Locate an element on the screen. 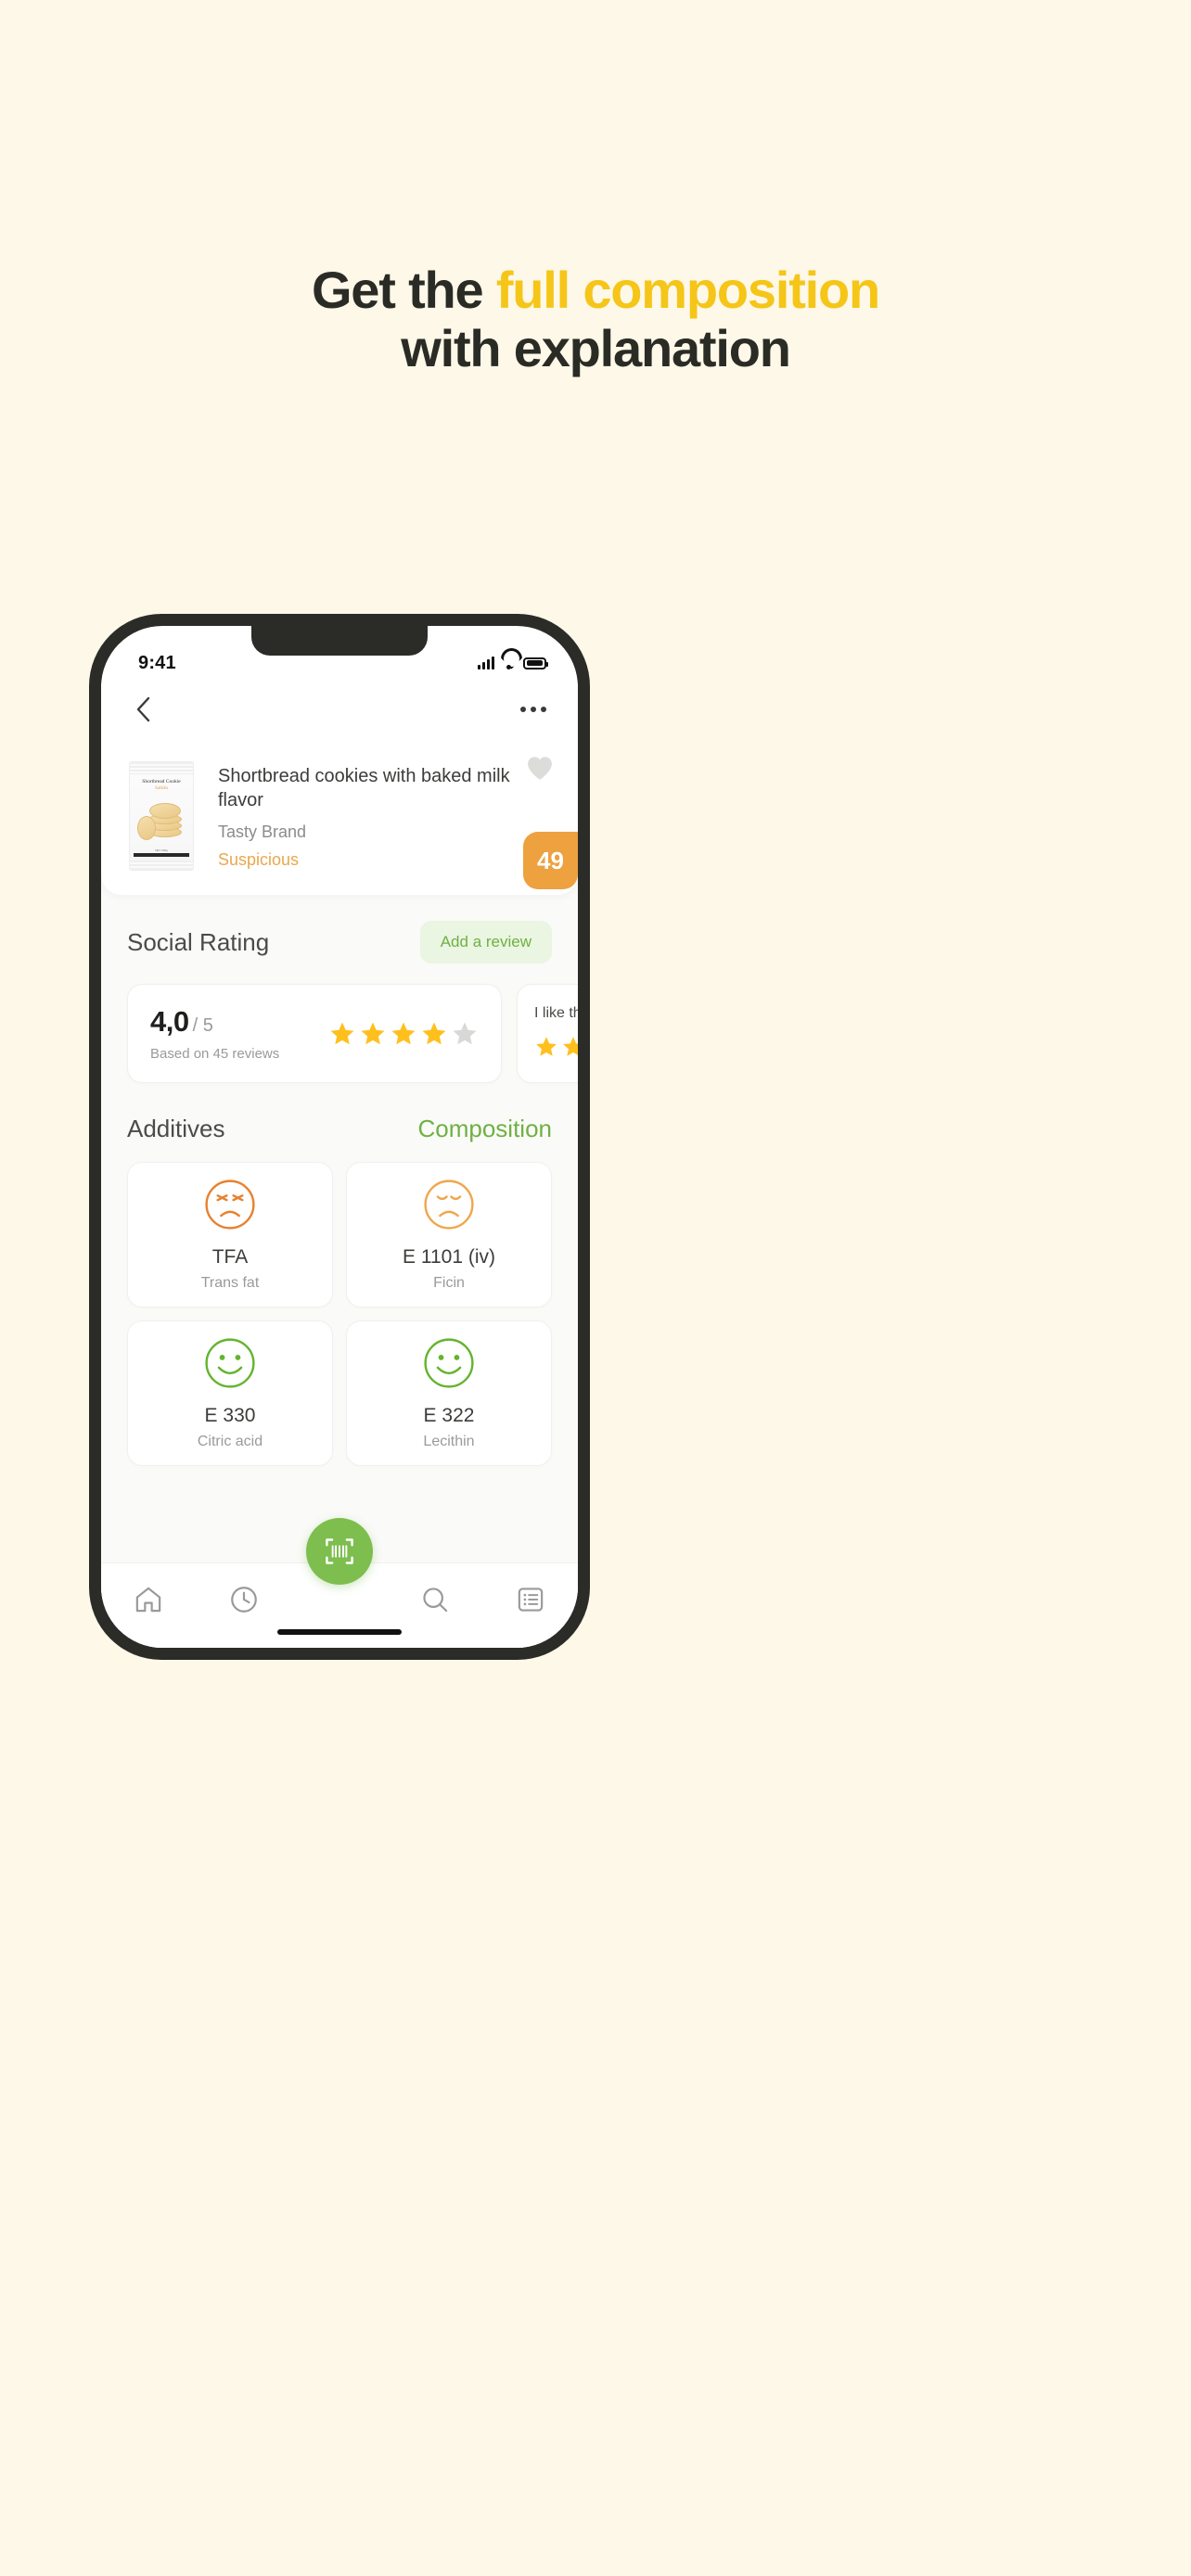 The height and width of the screenshot is (2576, 1191). status-bar: 9:41 is located at coordinates (339, 655).